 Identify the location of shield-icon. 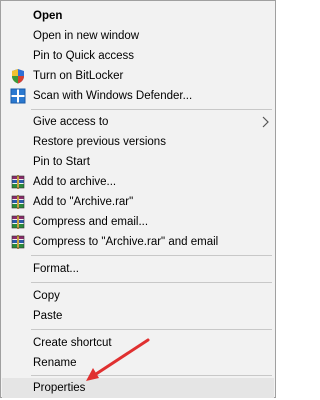
(18, 76).